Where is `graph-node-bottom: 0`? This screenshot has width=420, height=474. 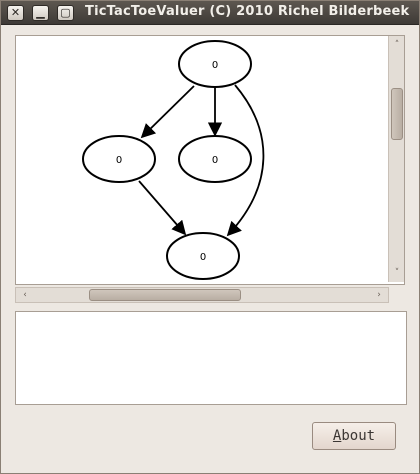 graph-node-bottom: 0 is located at coordinates (203, 256).